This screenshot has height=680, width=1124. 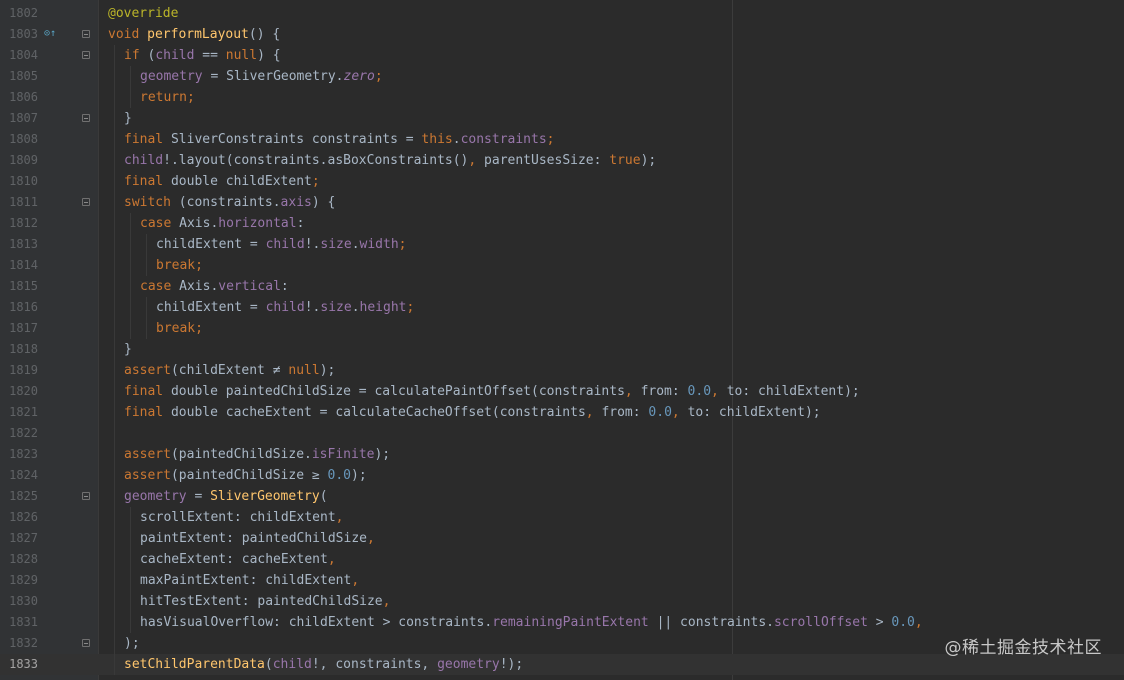 What do you see at coordinates (562, 559) in the screenshot?
I see `code-line: 1828 cacheExtent: cacheExtent,` at bounding box center [562, 559].